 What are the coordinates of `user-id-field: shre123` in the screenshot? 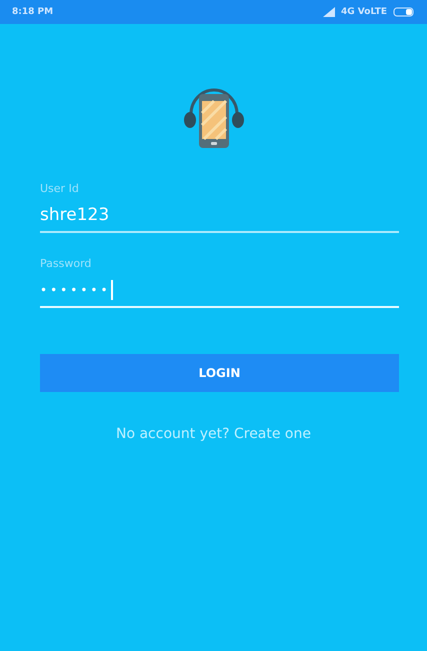 It's located at (219, 216).